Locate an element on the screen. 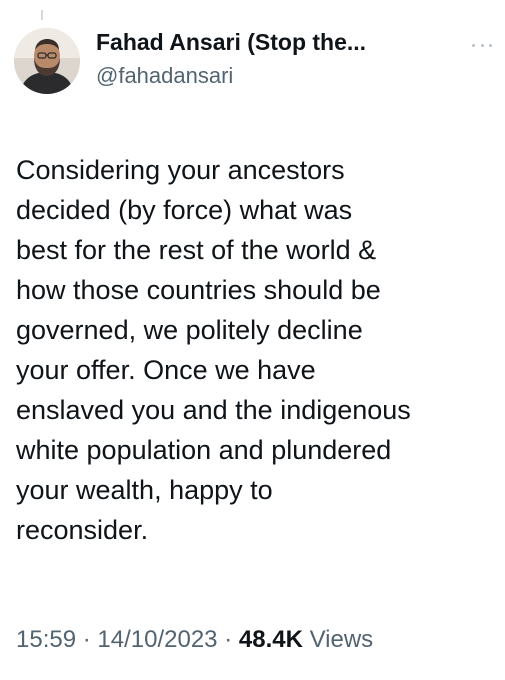 The image size is (505, 680). profile-photo-icon is located at coordinates (47, 61).